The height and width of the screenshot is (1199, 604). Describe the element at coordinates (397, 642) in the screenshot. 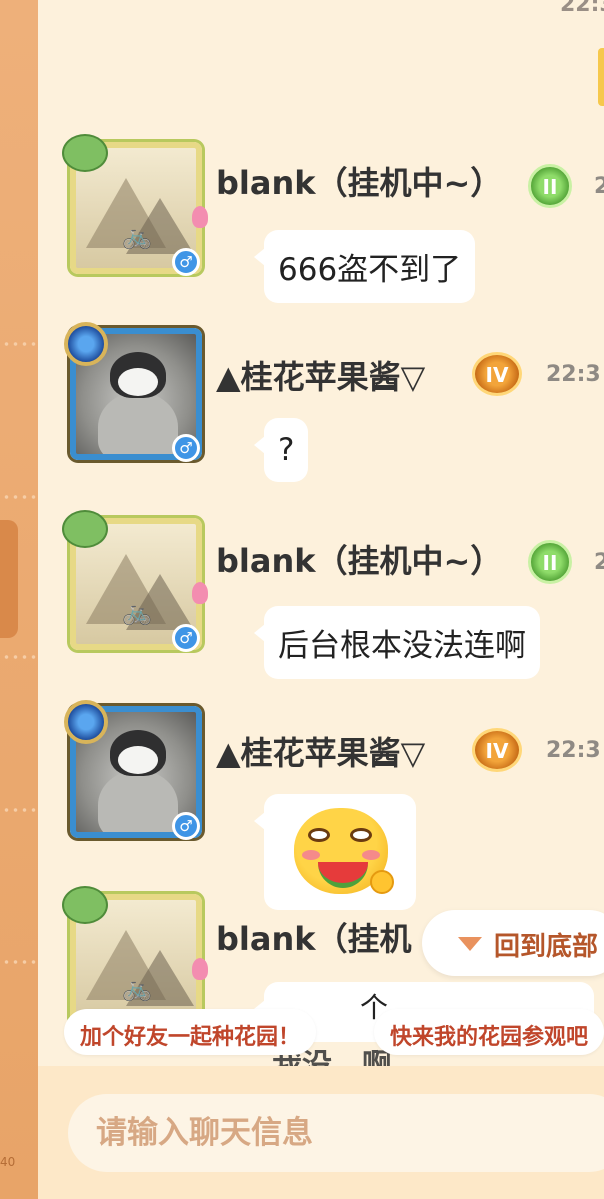

I see `message-bubble: 后台根本没法连啊` at that location.